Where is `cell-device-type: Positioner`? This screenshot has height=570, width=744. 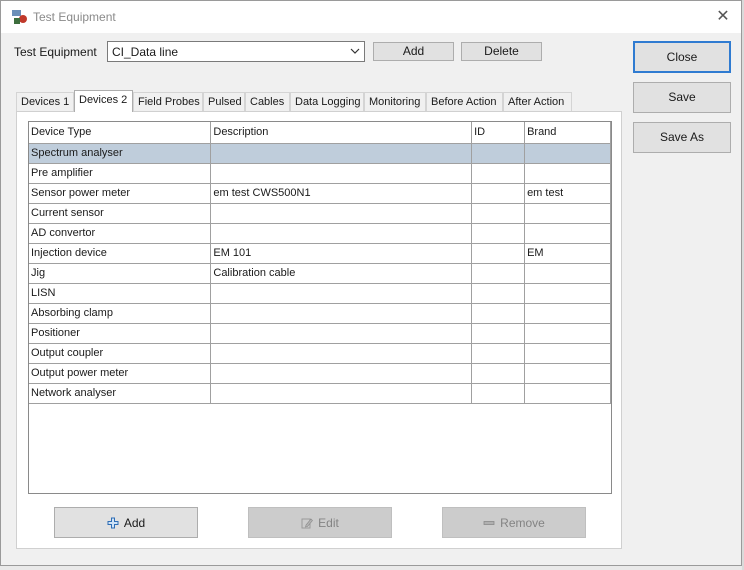
cell-device-type: Positioner is located at coordinates (120, 333).